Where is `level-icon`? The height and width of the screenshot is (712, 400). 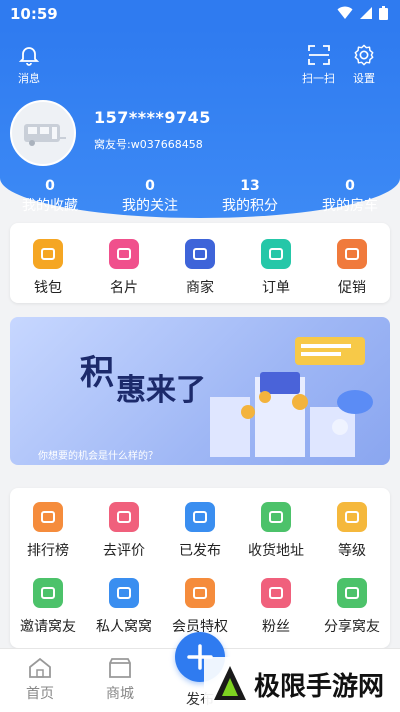 level-icon is located at coordinates (352, 517).